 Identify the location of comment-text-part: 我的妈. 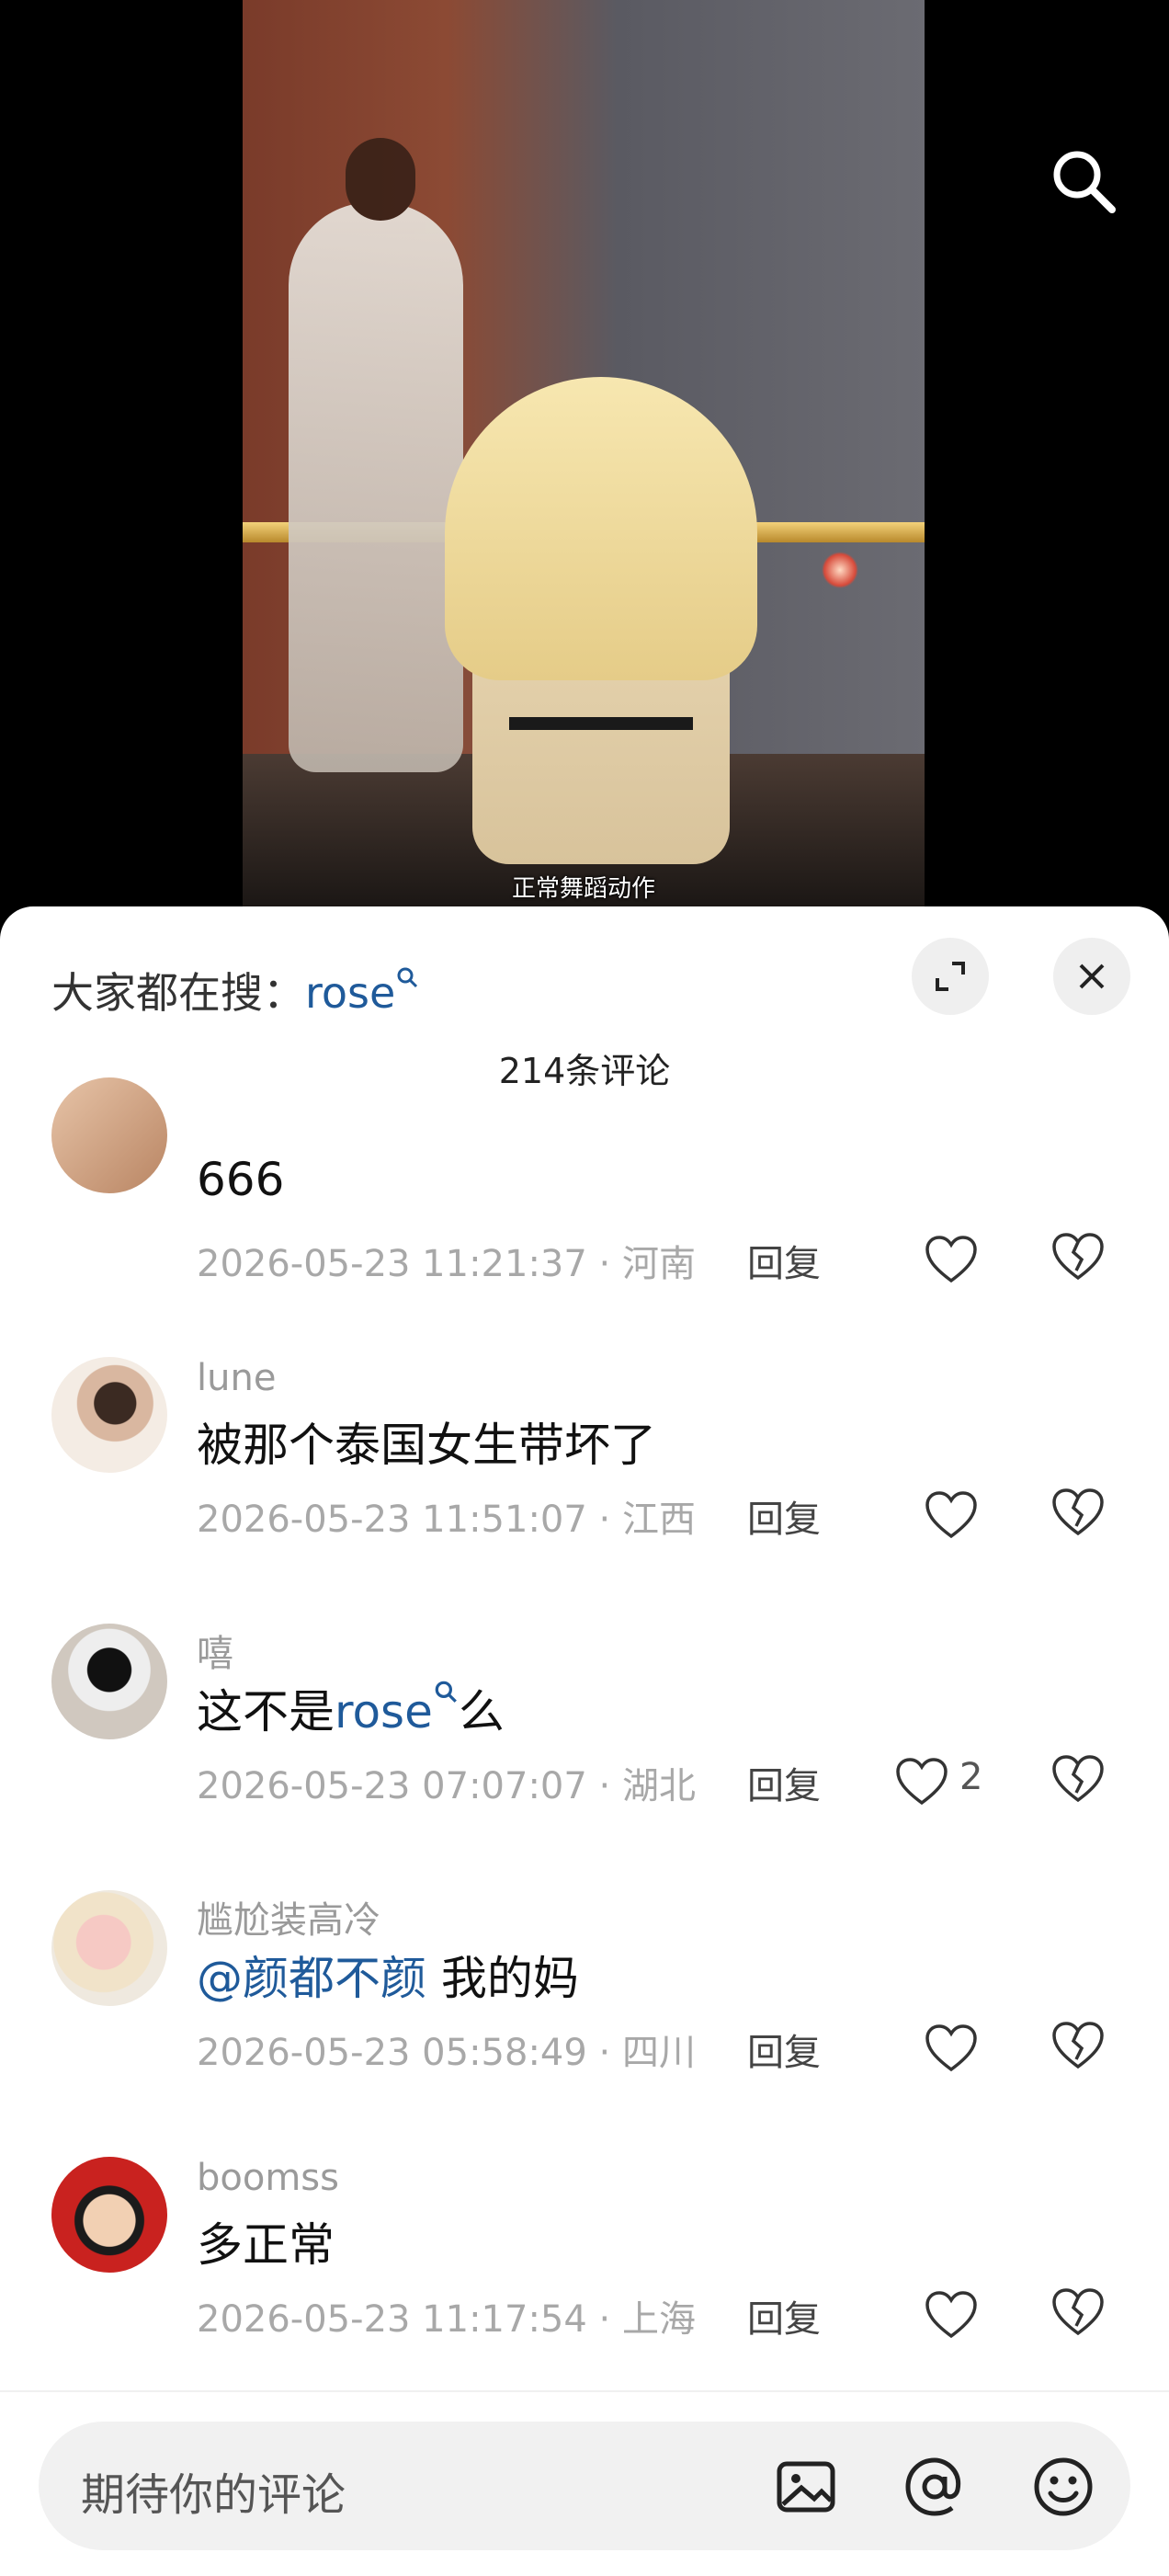
(502, 1978).